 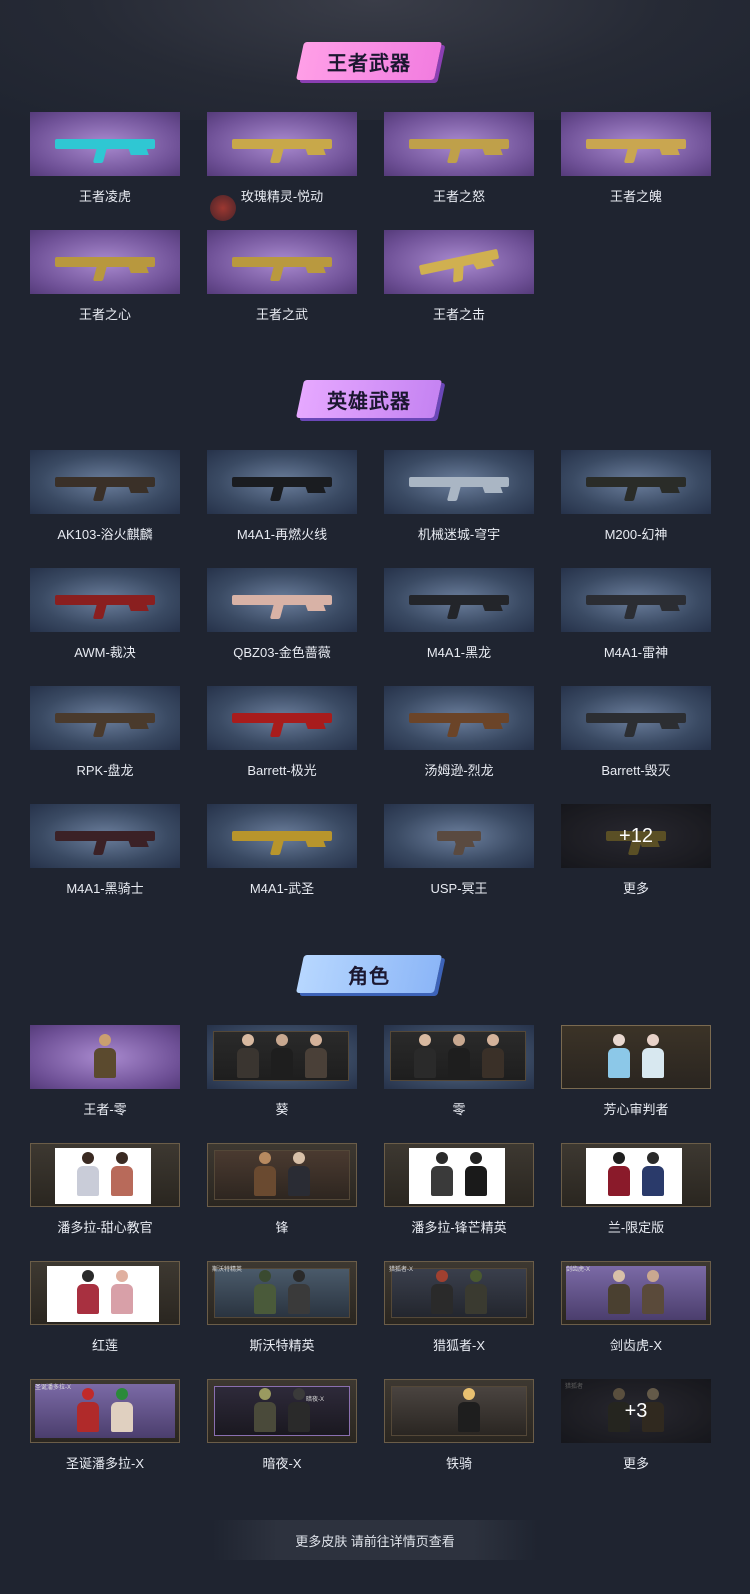 I want to click on role-name: 铁骑, so click(x=458, y=1463).